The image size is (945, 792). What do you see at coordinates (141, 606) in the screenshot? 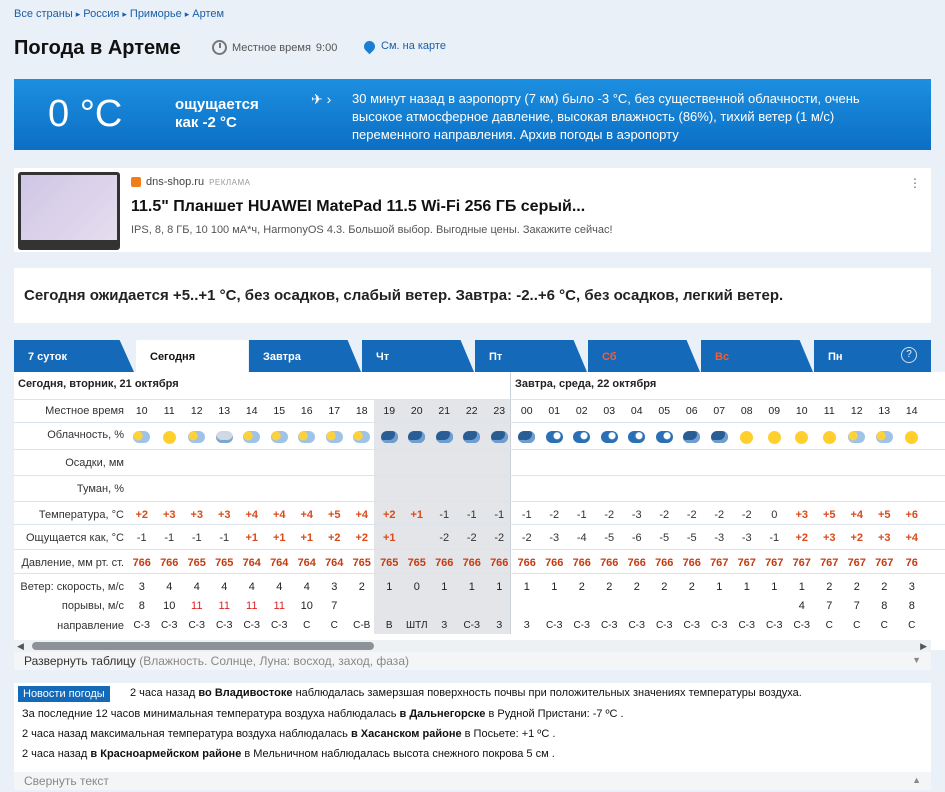
I see `gust-cell: 8` at bounding box center [141, 606].